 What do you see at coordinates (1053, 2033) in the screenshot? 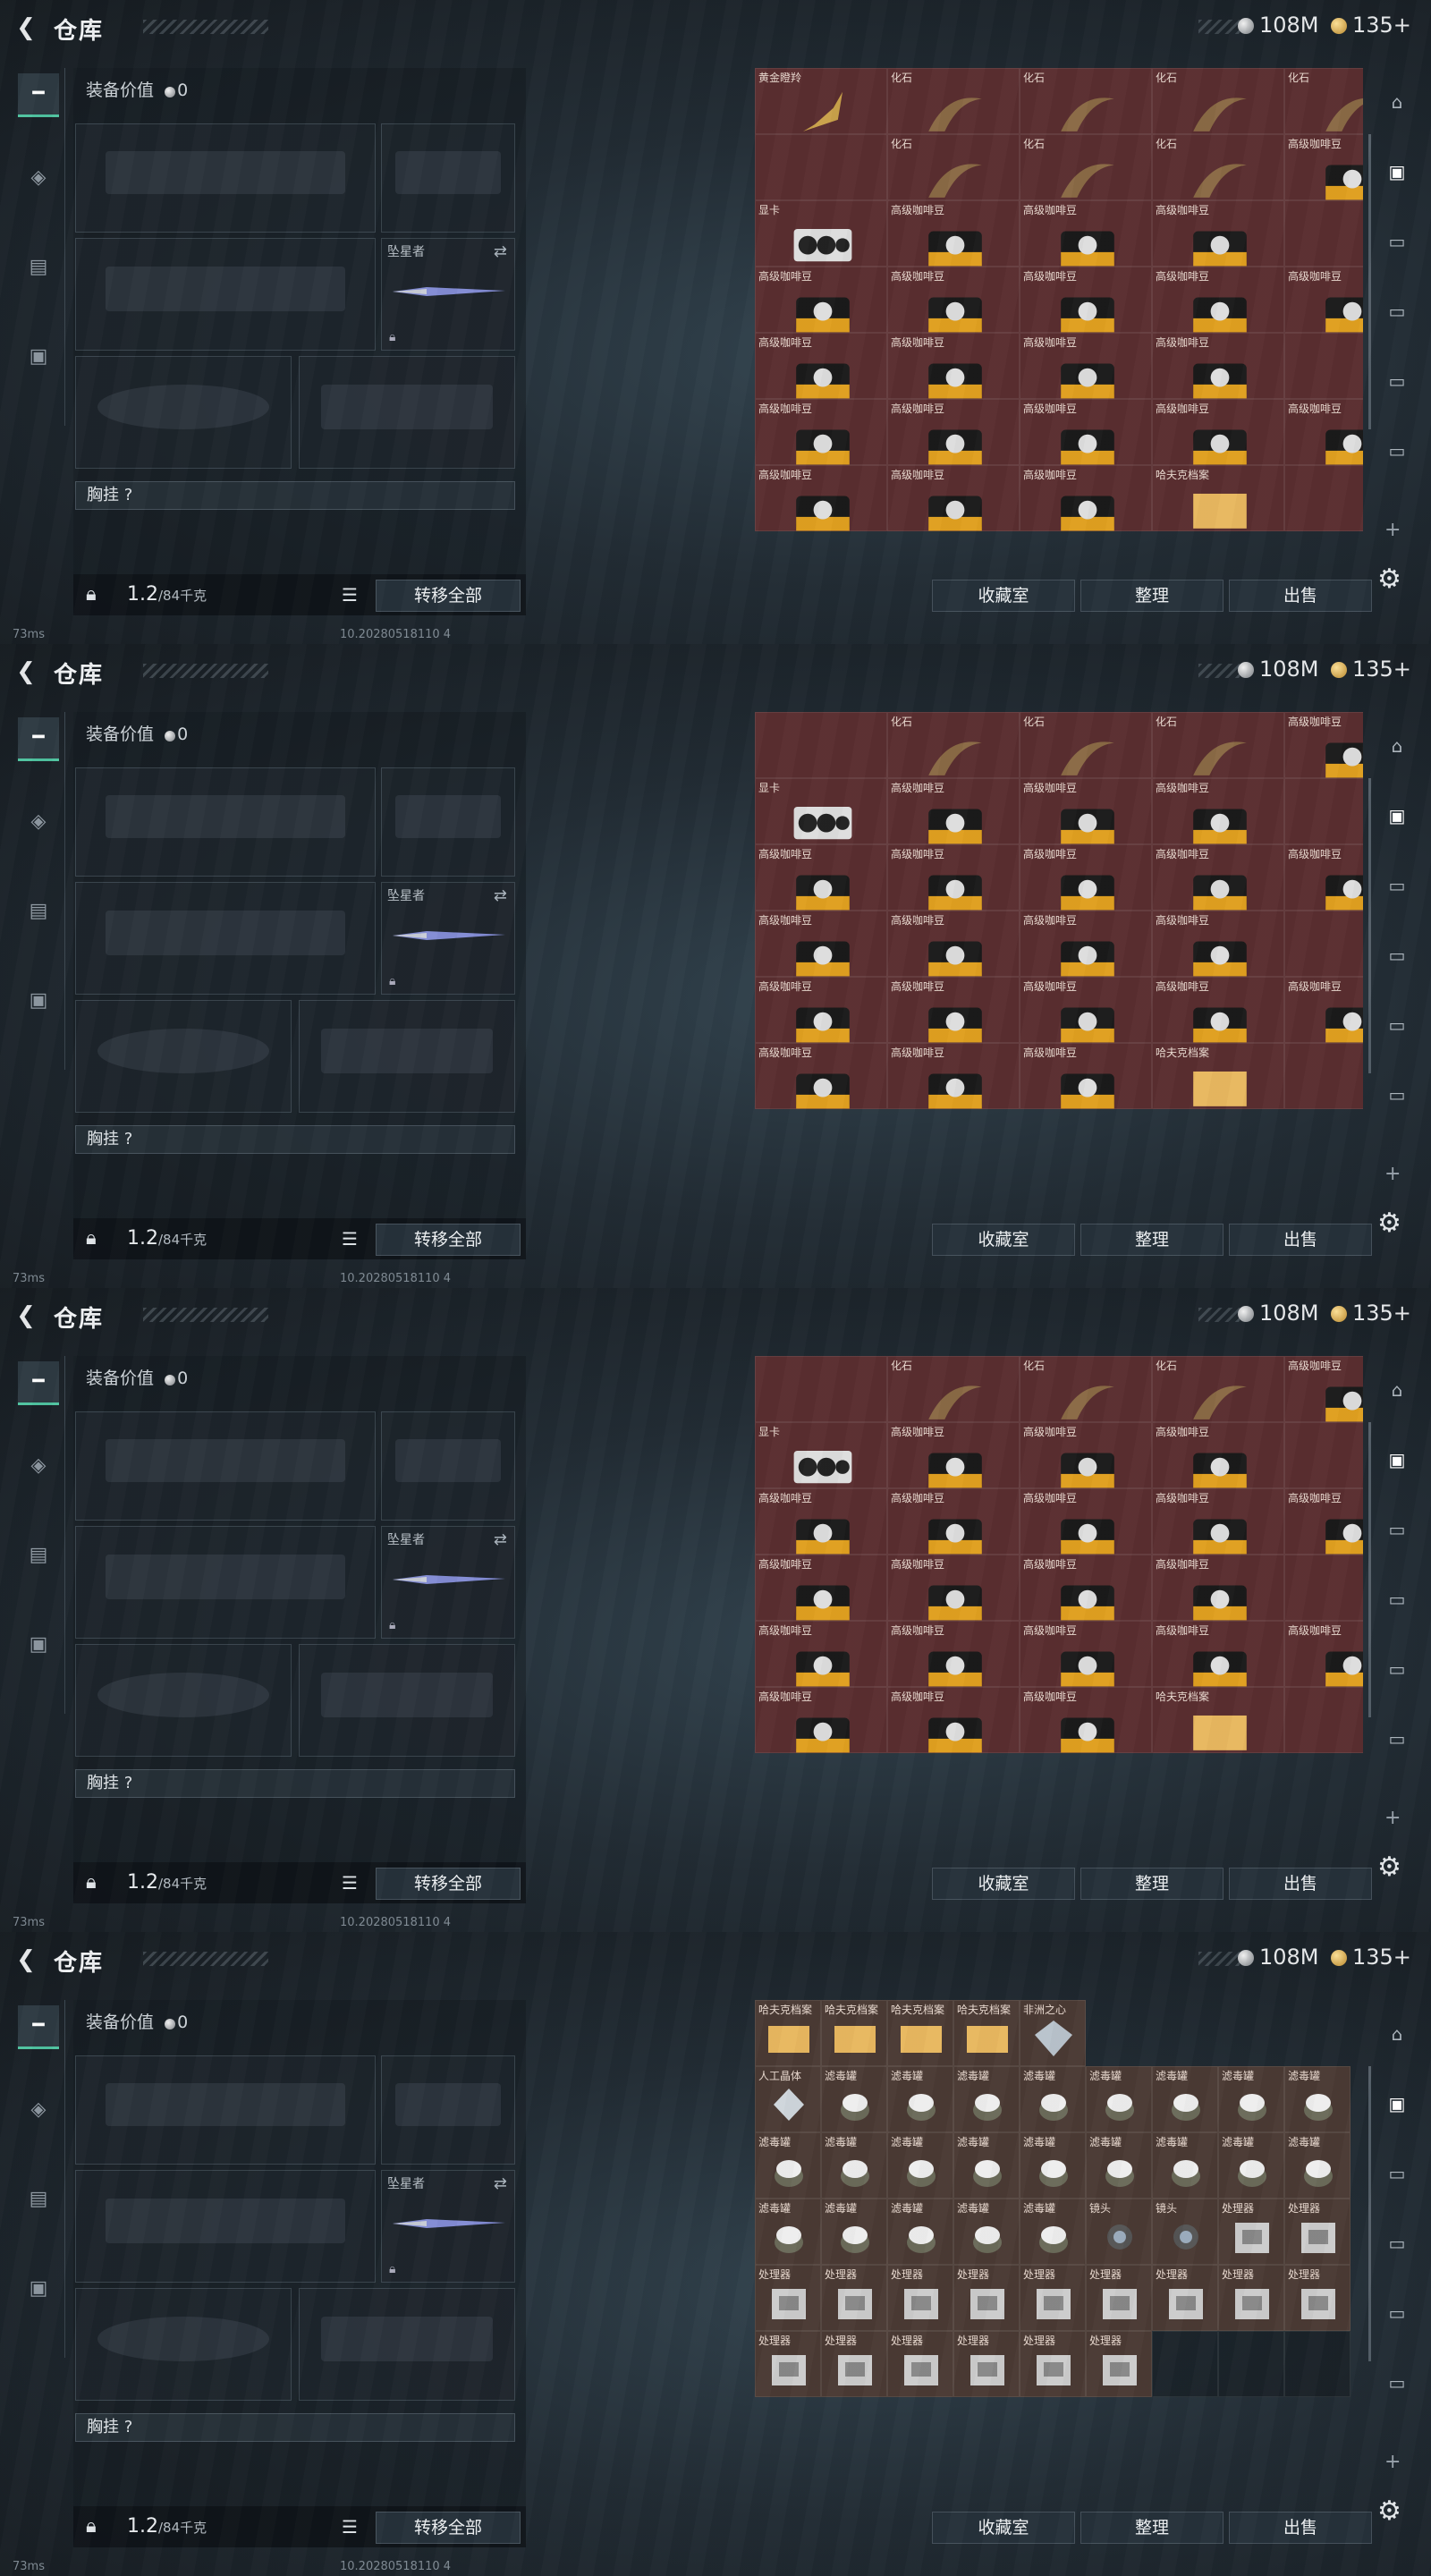
I see `stash-item: 非洲之心` at bounding box center [1053, 2033].